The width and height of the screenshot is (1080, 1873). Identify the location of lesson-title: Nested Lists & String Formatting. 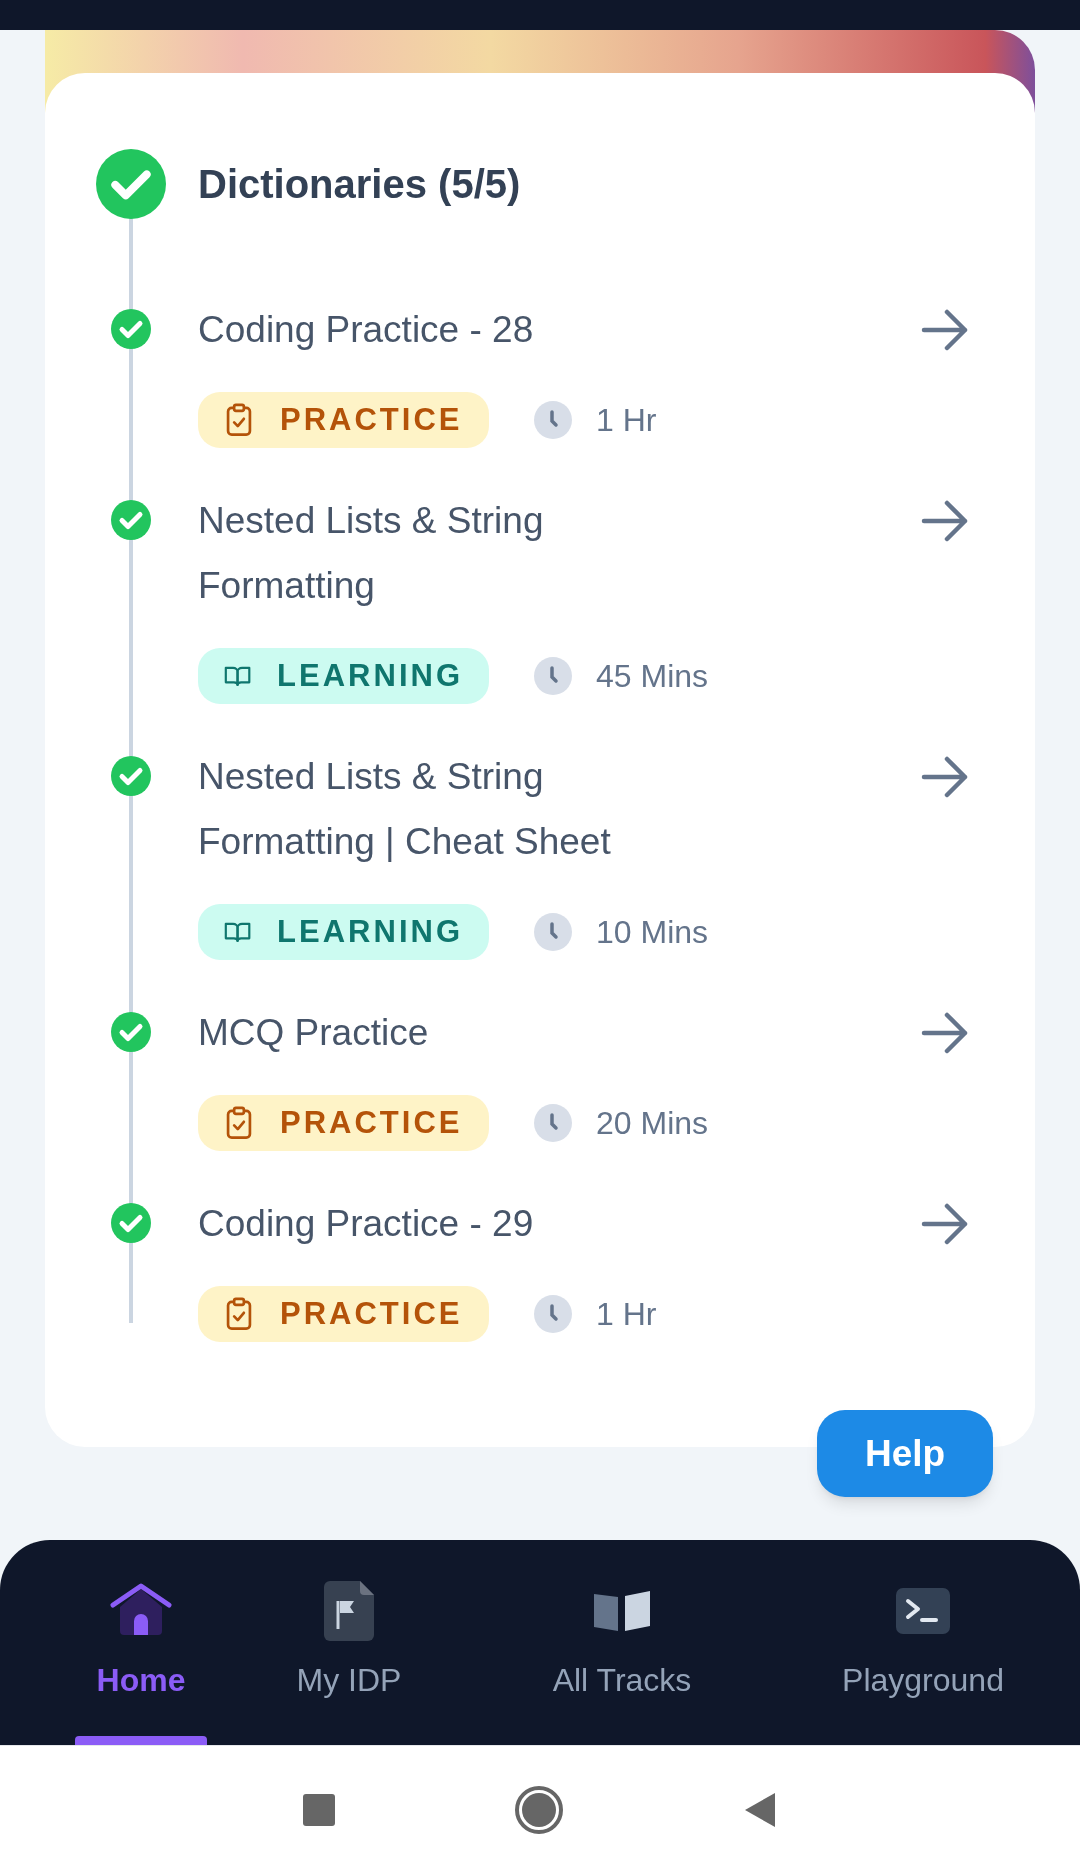
(438, 553).